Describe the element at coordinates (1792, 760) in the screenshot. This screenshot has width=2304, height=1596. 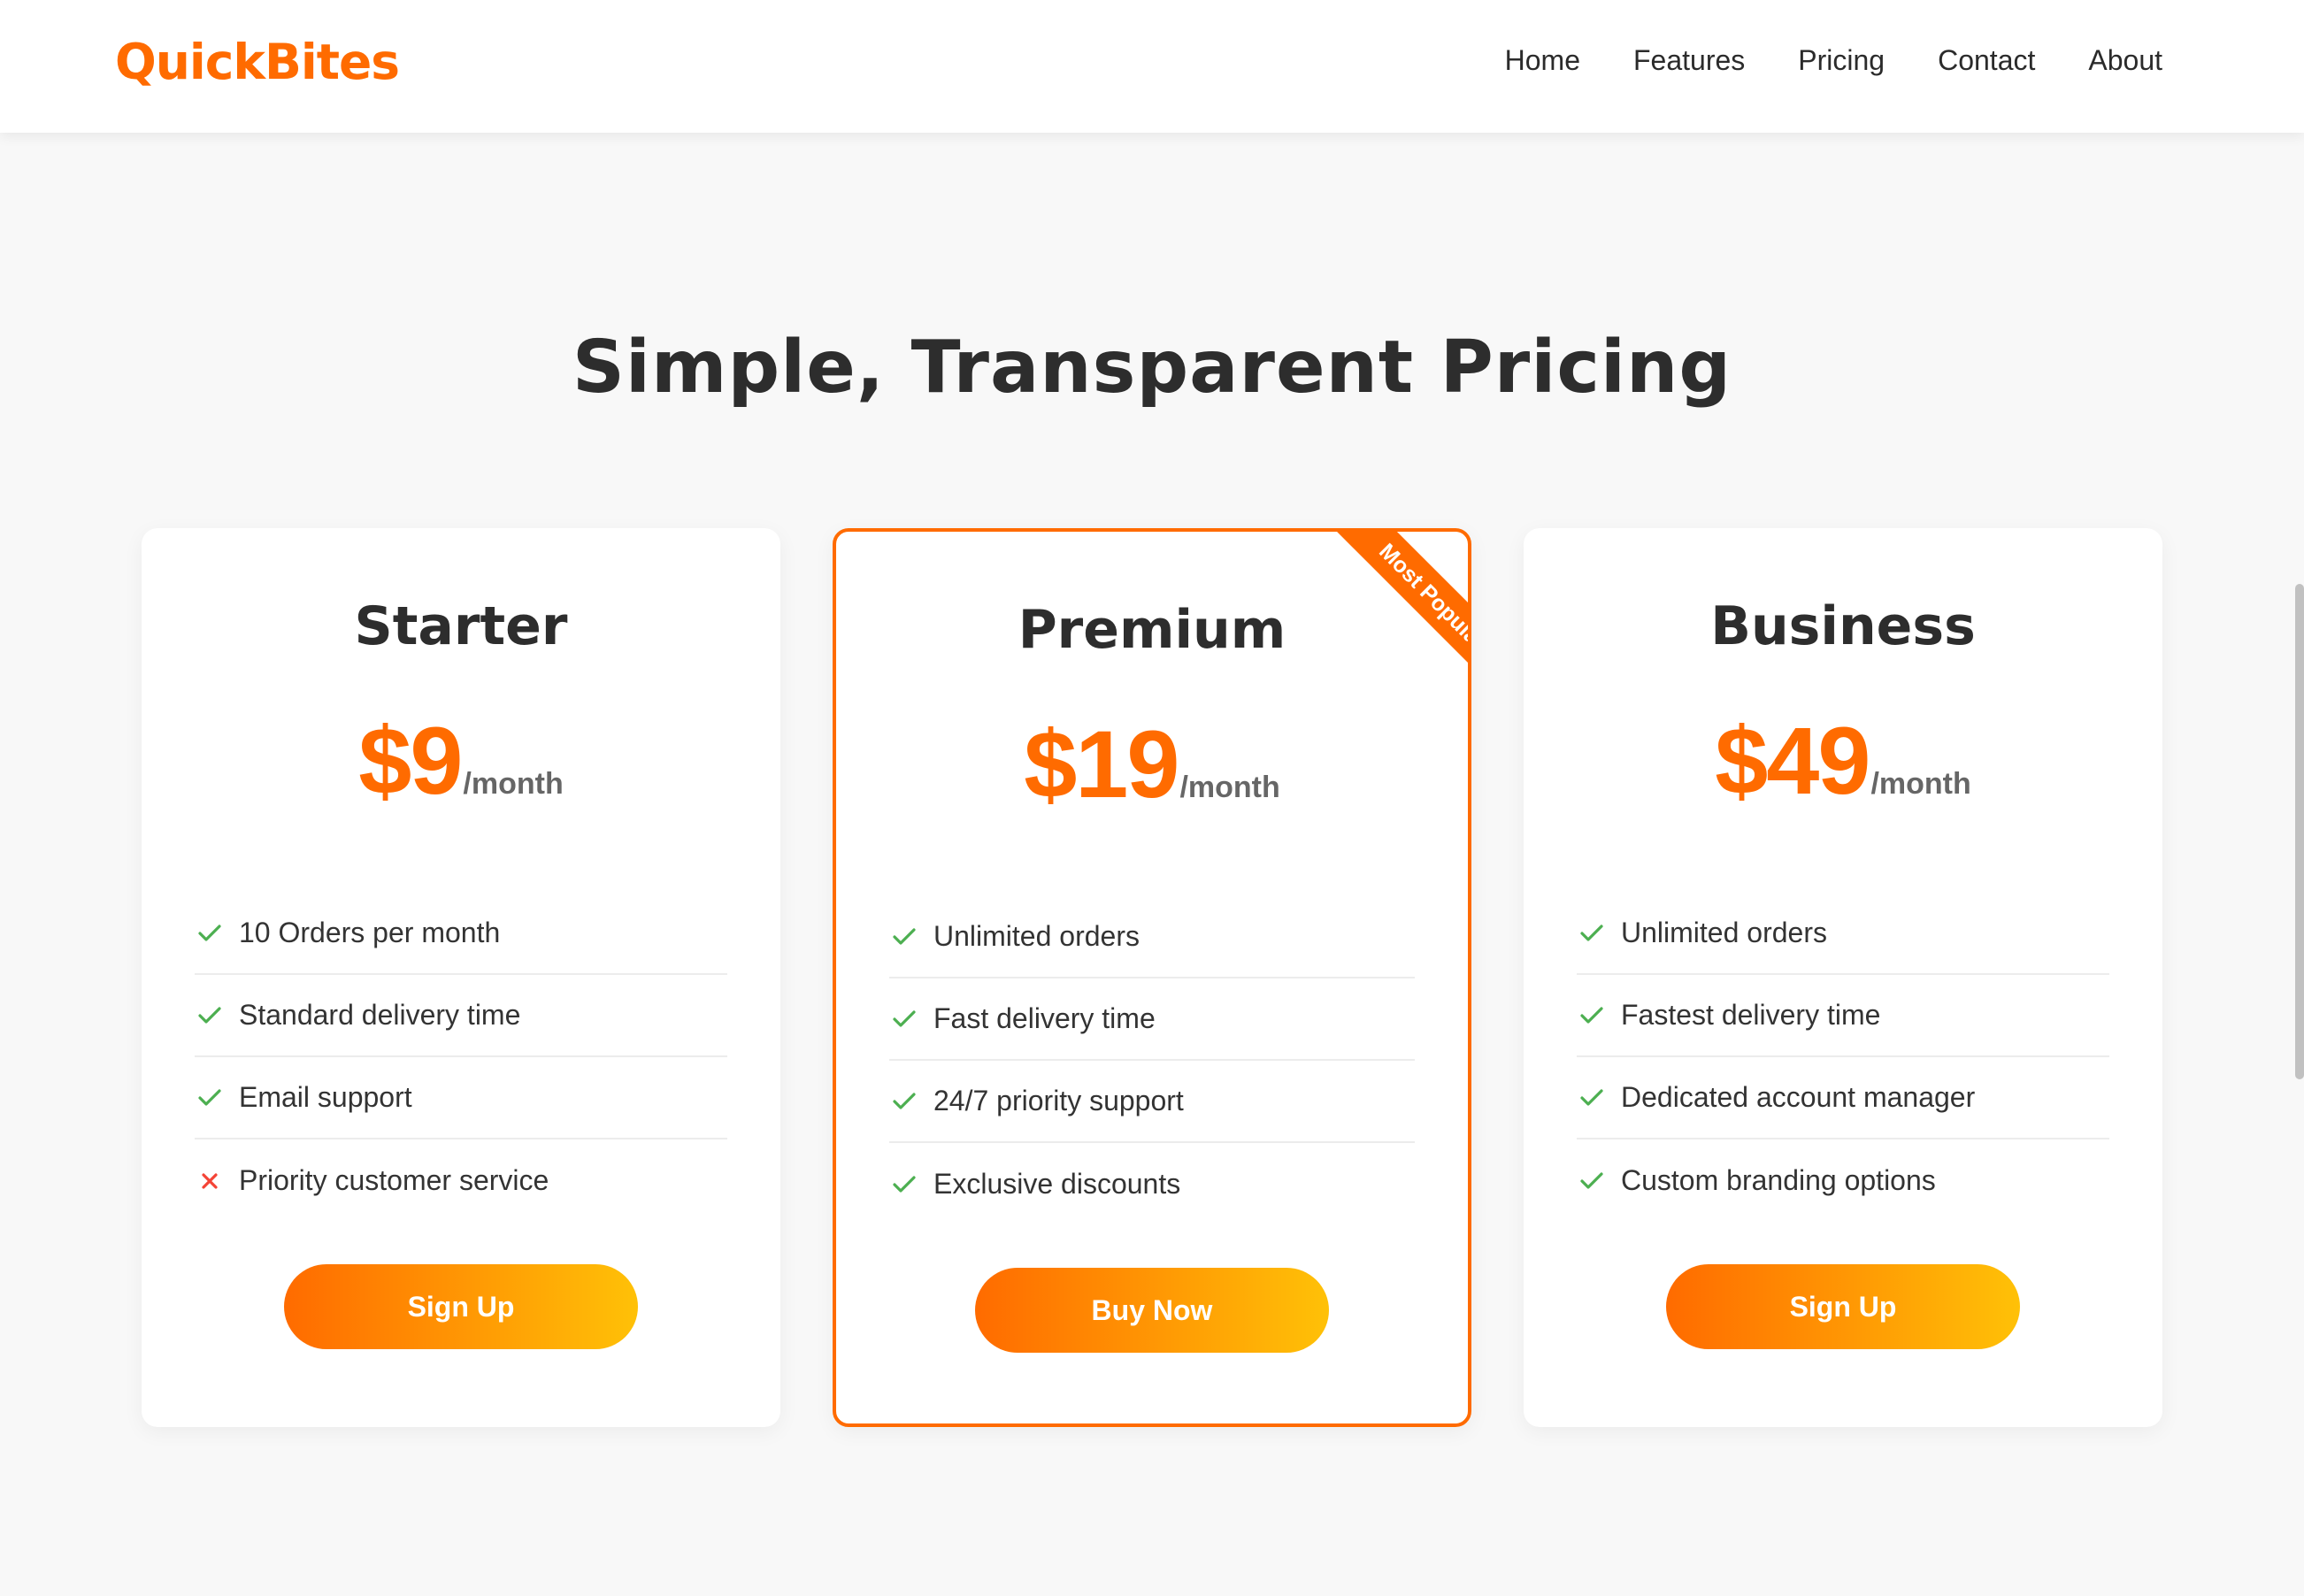
I see `price-amount: $49` at that location.